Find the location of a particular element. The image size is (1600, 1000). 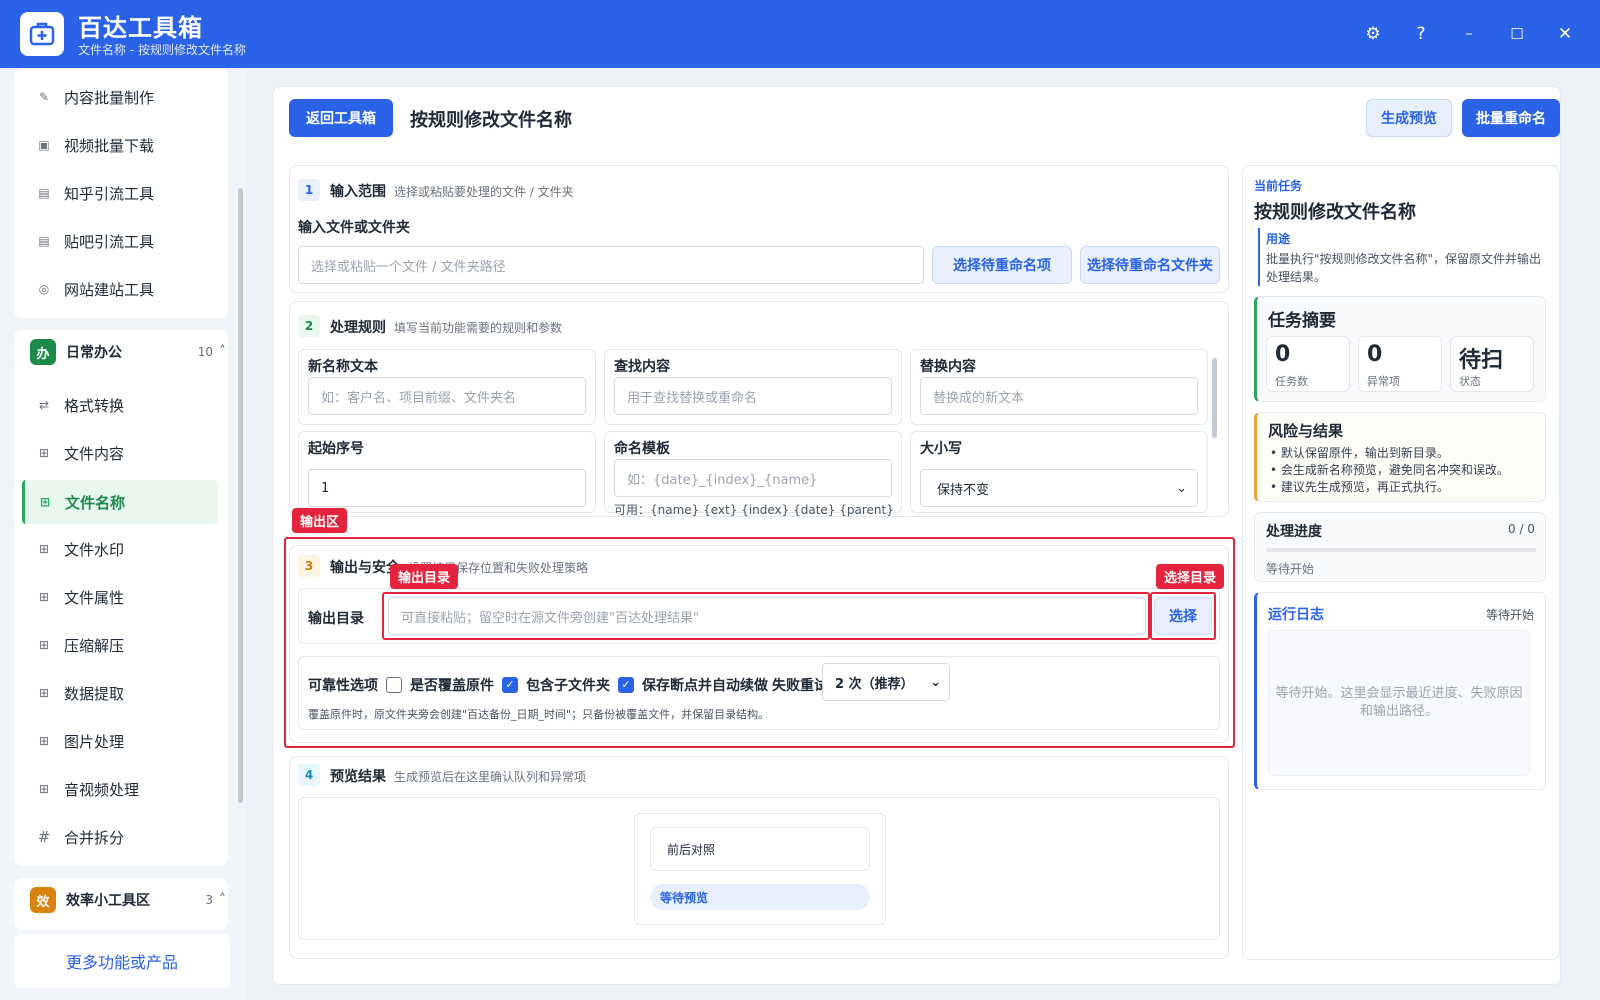

step4-title: 预览结果 is located at coordinates (358, 777).